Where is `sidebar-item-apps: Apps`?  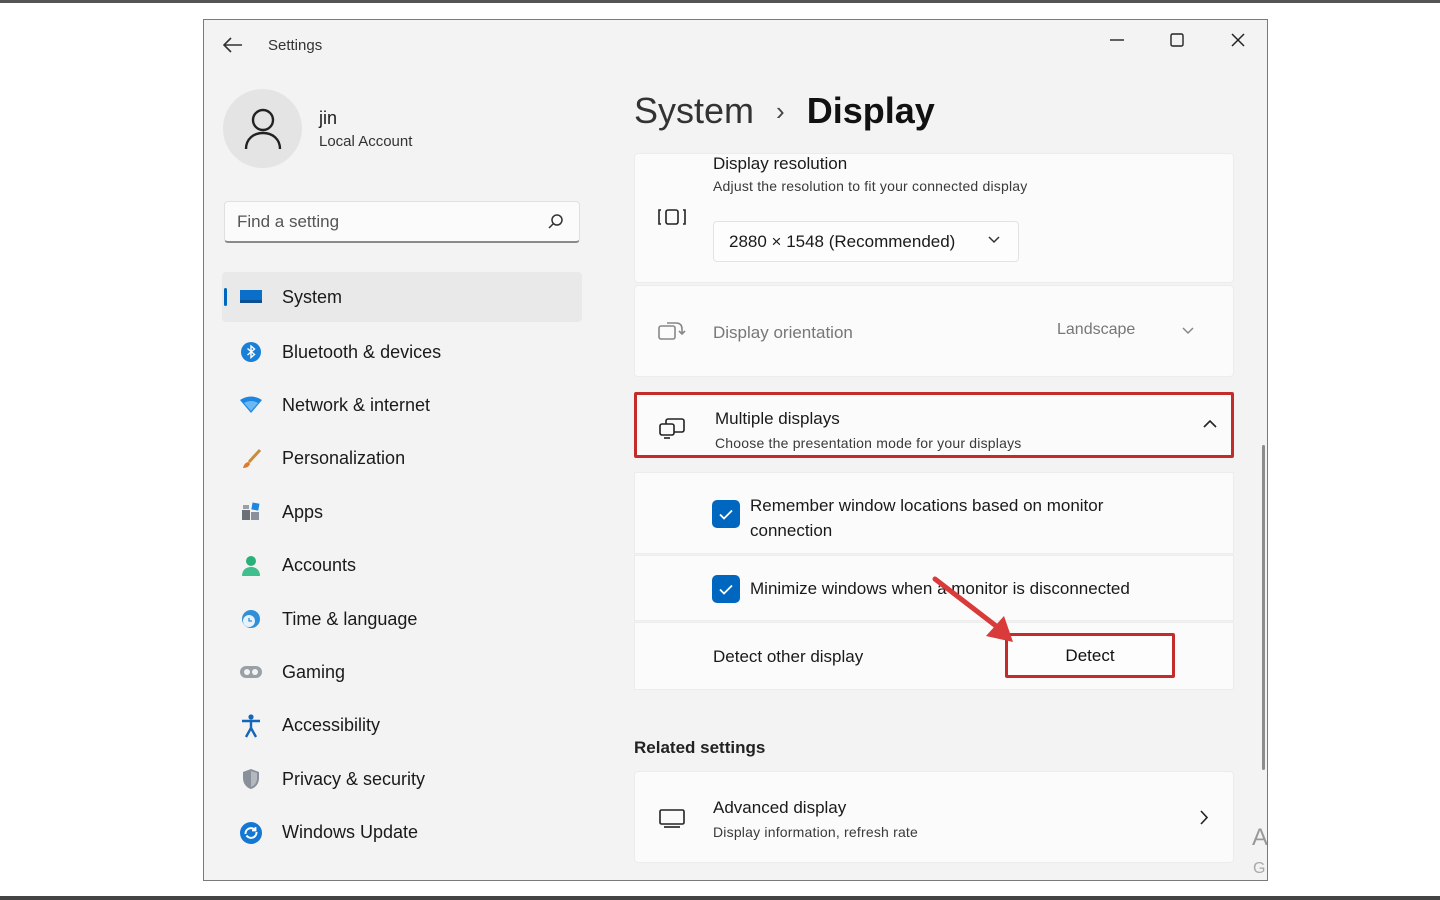
sidebar-item-apps: Apps is located at coordinates (402, 512).